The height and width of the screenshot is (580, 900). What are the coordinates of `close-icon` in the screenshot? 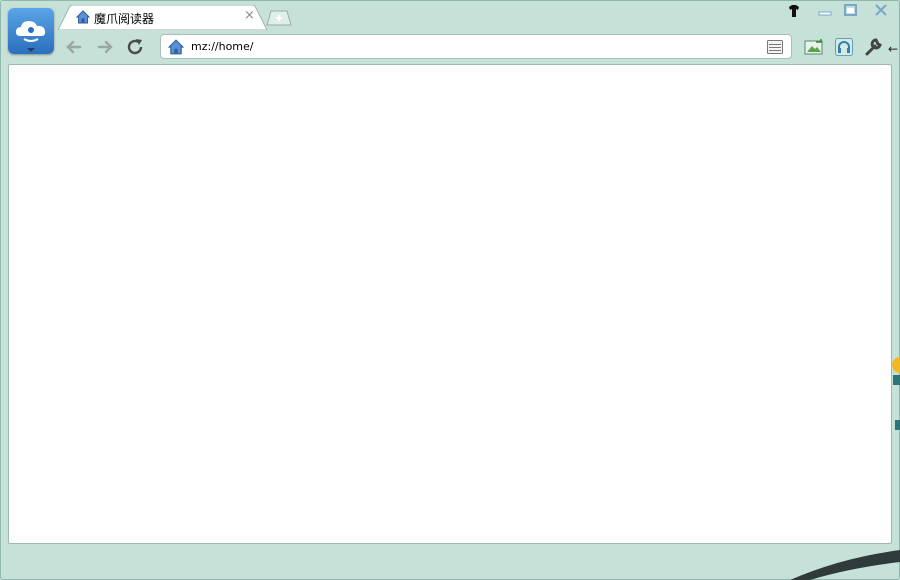 It's located at (881, 11).